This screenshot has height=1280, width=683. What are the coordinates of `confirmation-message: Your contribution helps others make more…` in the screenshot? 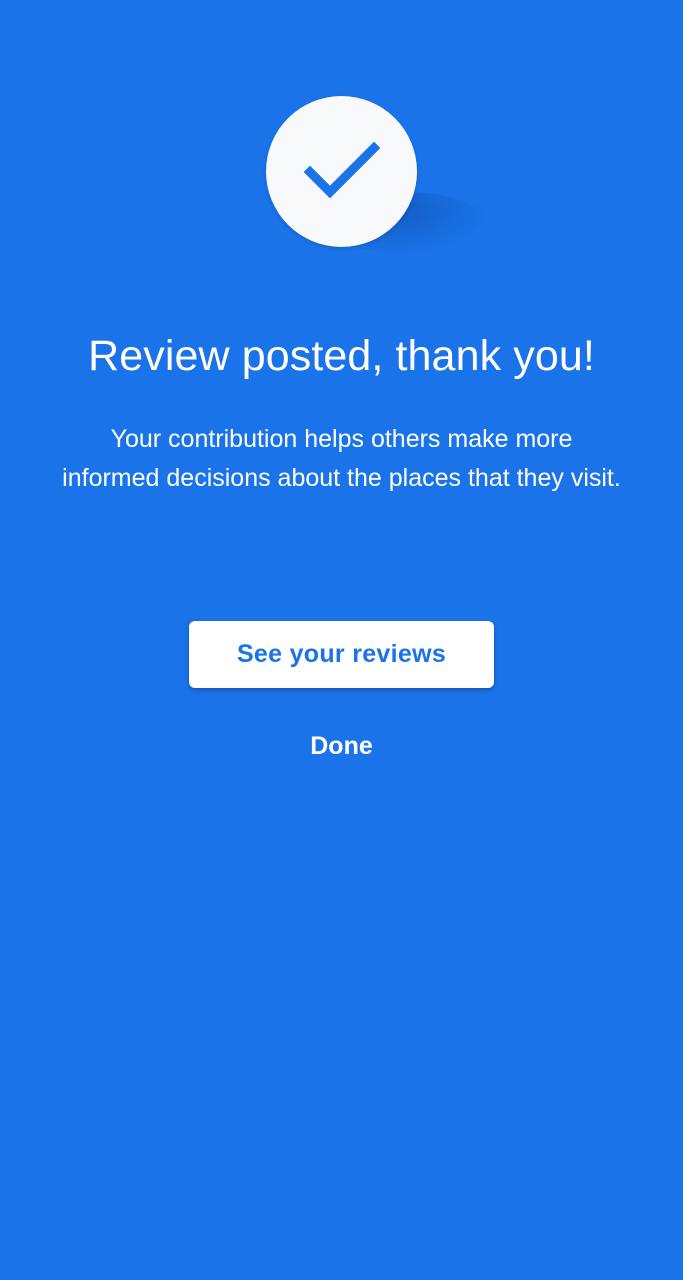 It's located at (341, 458).